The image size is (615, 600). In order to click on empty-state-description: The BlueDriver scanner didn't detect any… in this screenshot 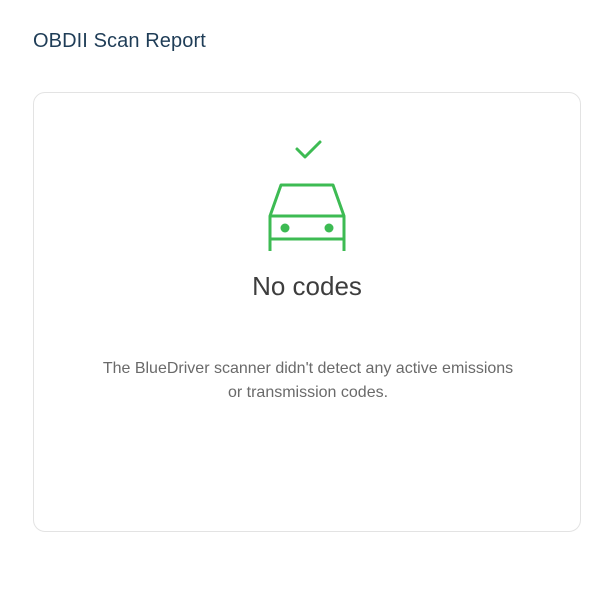, I will do `click(308, 380)`.